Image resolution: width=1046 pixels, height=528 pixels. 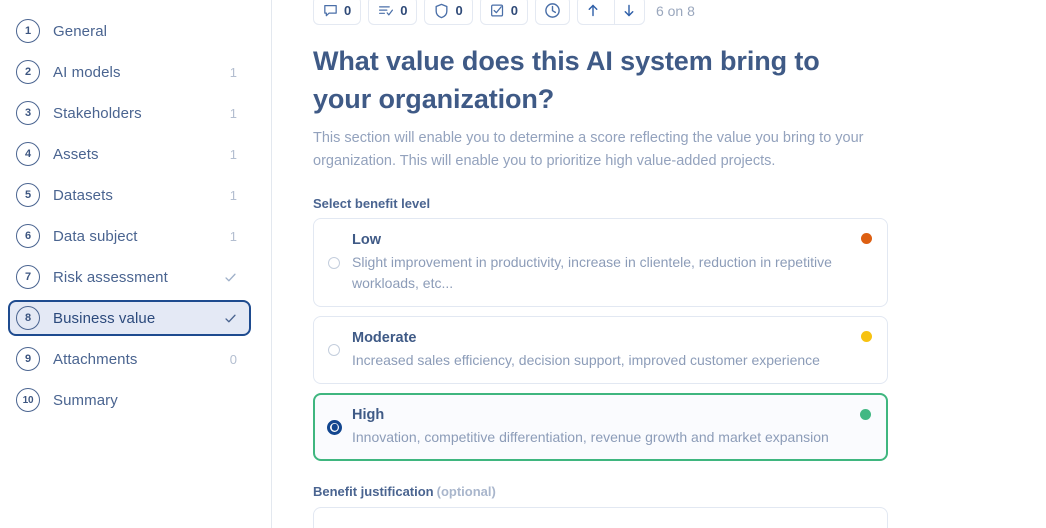 I want to click on sidebar-item-business-value: 8 Business value, so click(x=129, y=318).